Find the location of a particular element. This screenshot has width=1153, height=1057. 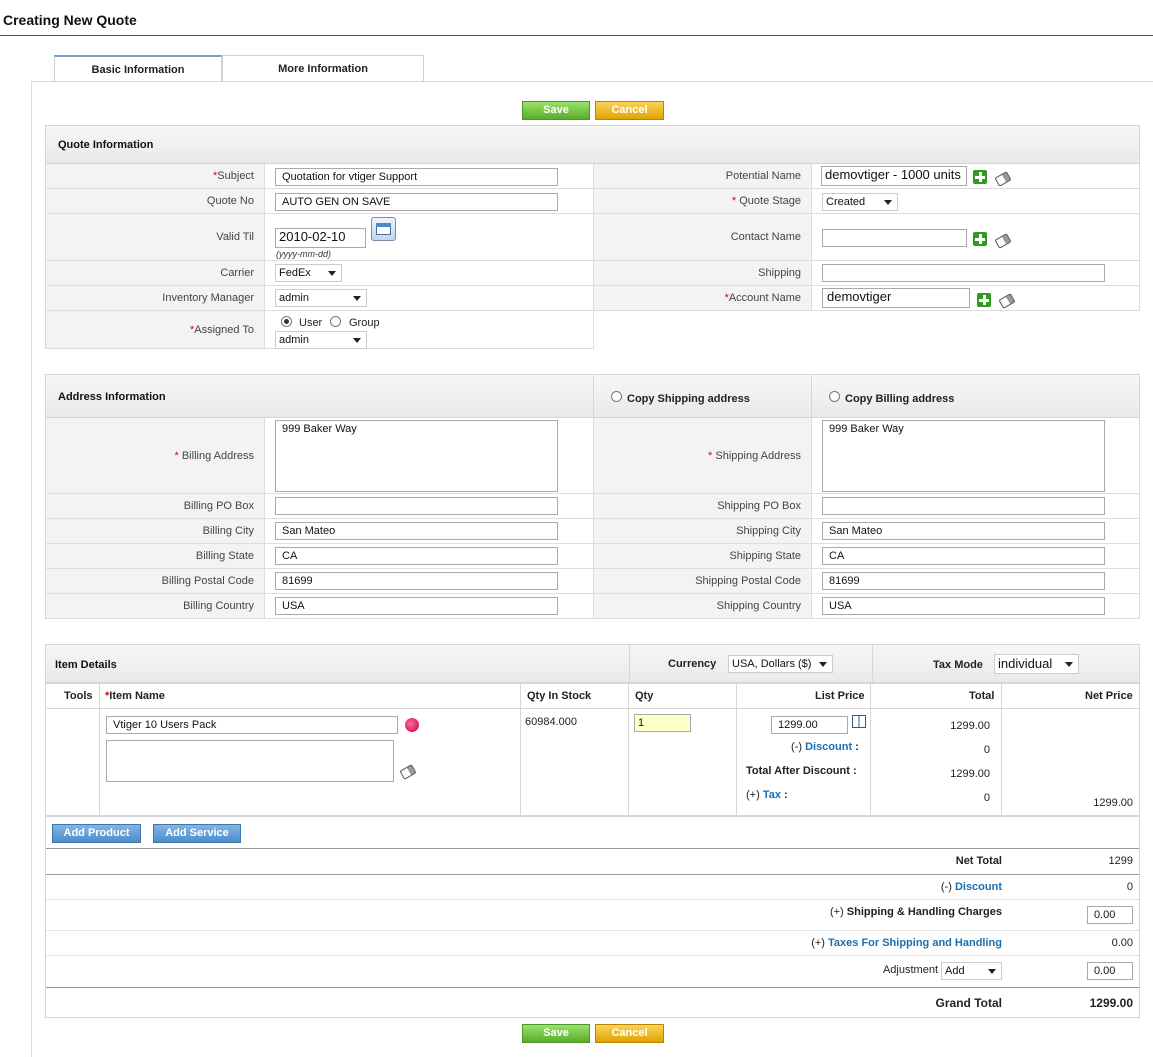

shipping-city-input: San Mateo is located at coordinates (963, 531).